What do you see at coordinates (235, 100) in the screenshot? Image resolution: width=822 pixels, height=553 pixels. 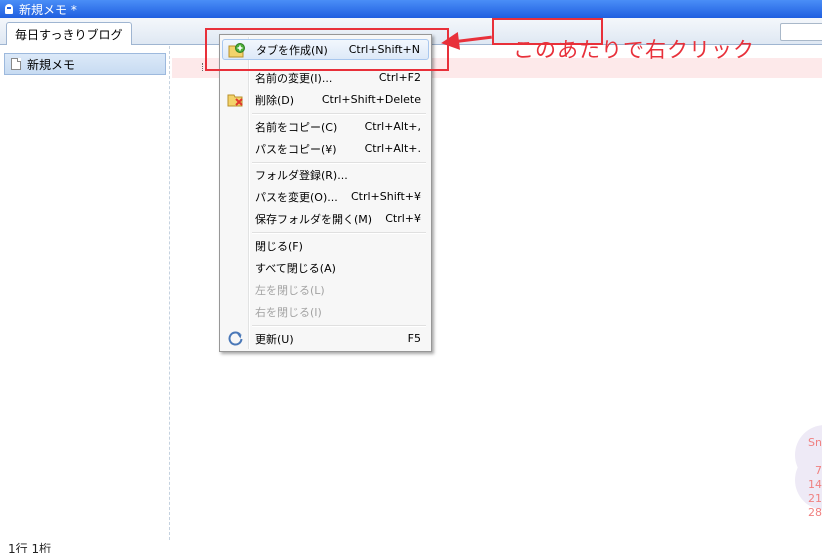 I see `delete-folder-icon` at bounding box center [235, 100].